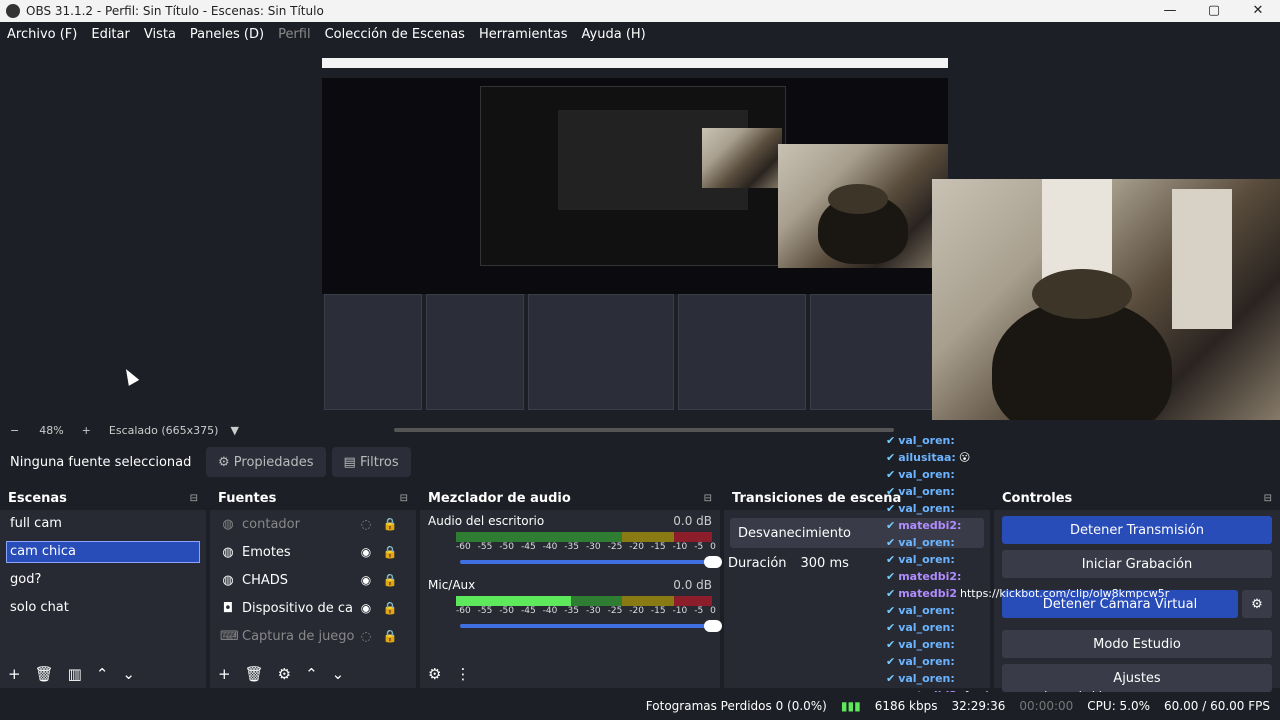 This screenshot has height=720, width=1280. What do you see at coordinates (584, 601) in the screenshot?
I see `volume-meter` at bounding box center [584, 601].